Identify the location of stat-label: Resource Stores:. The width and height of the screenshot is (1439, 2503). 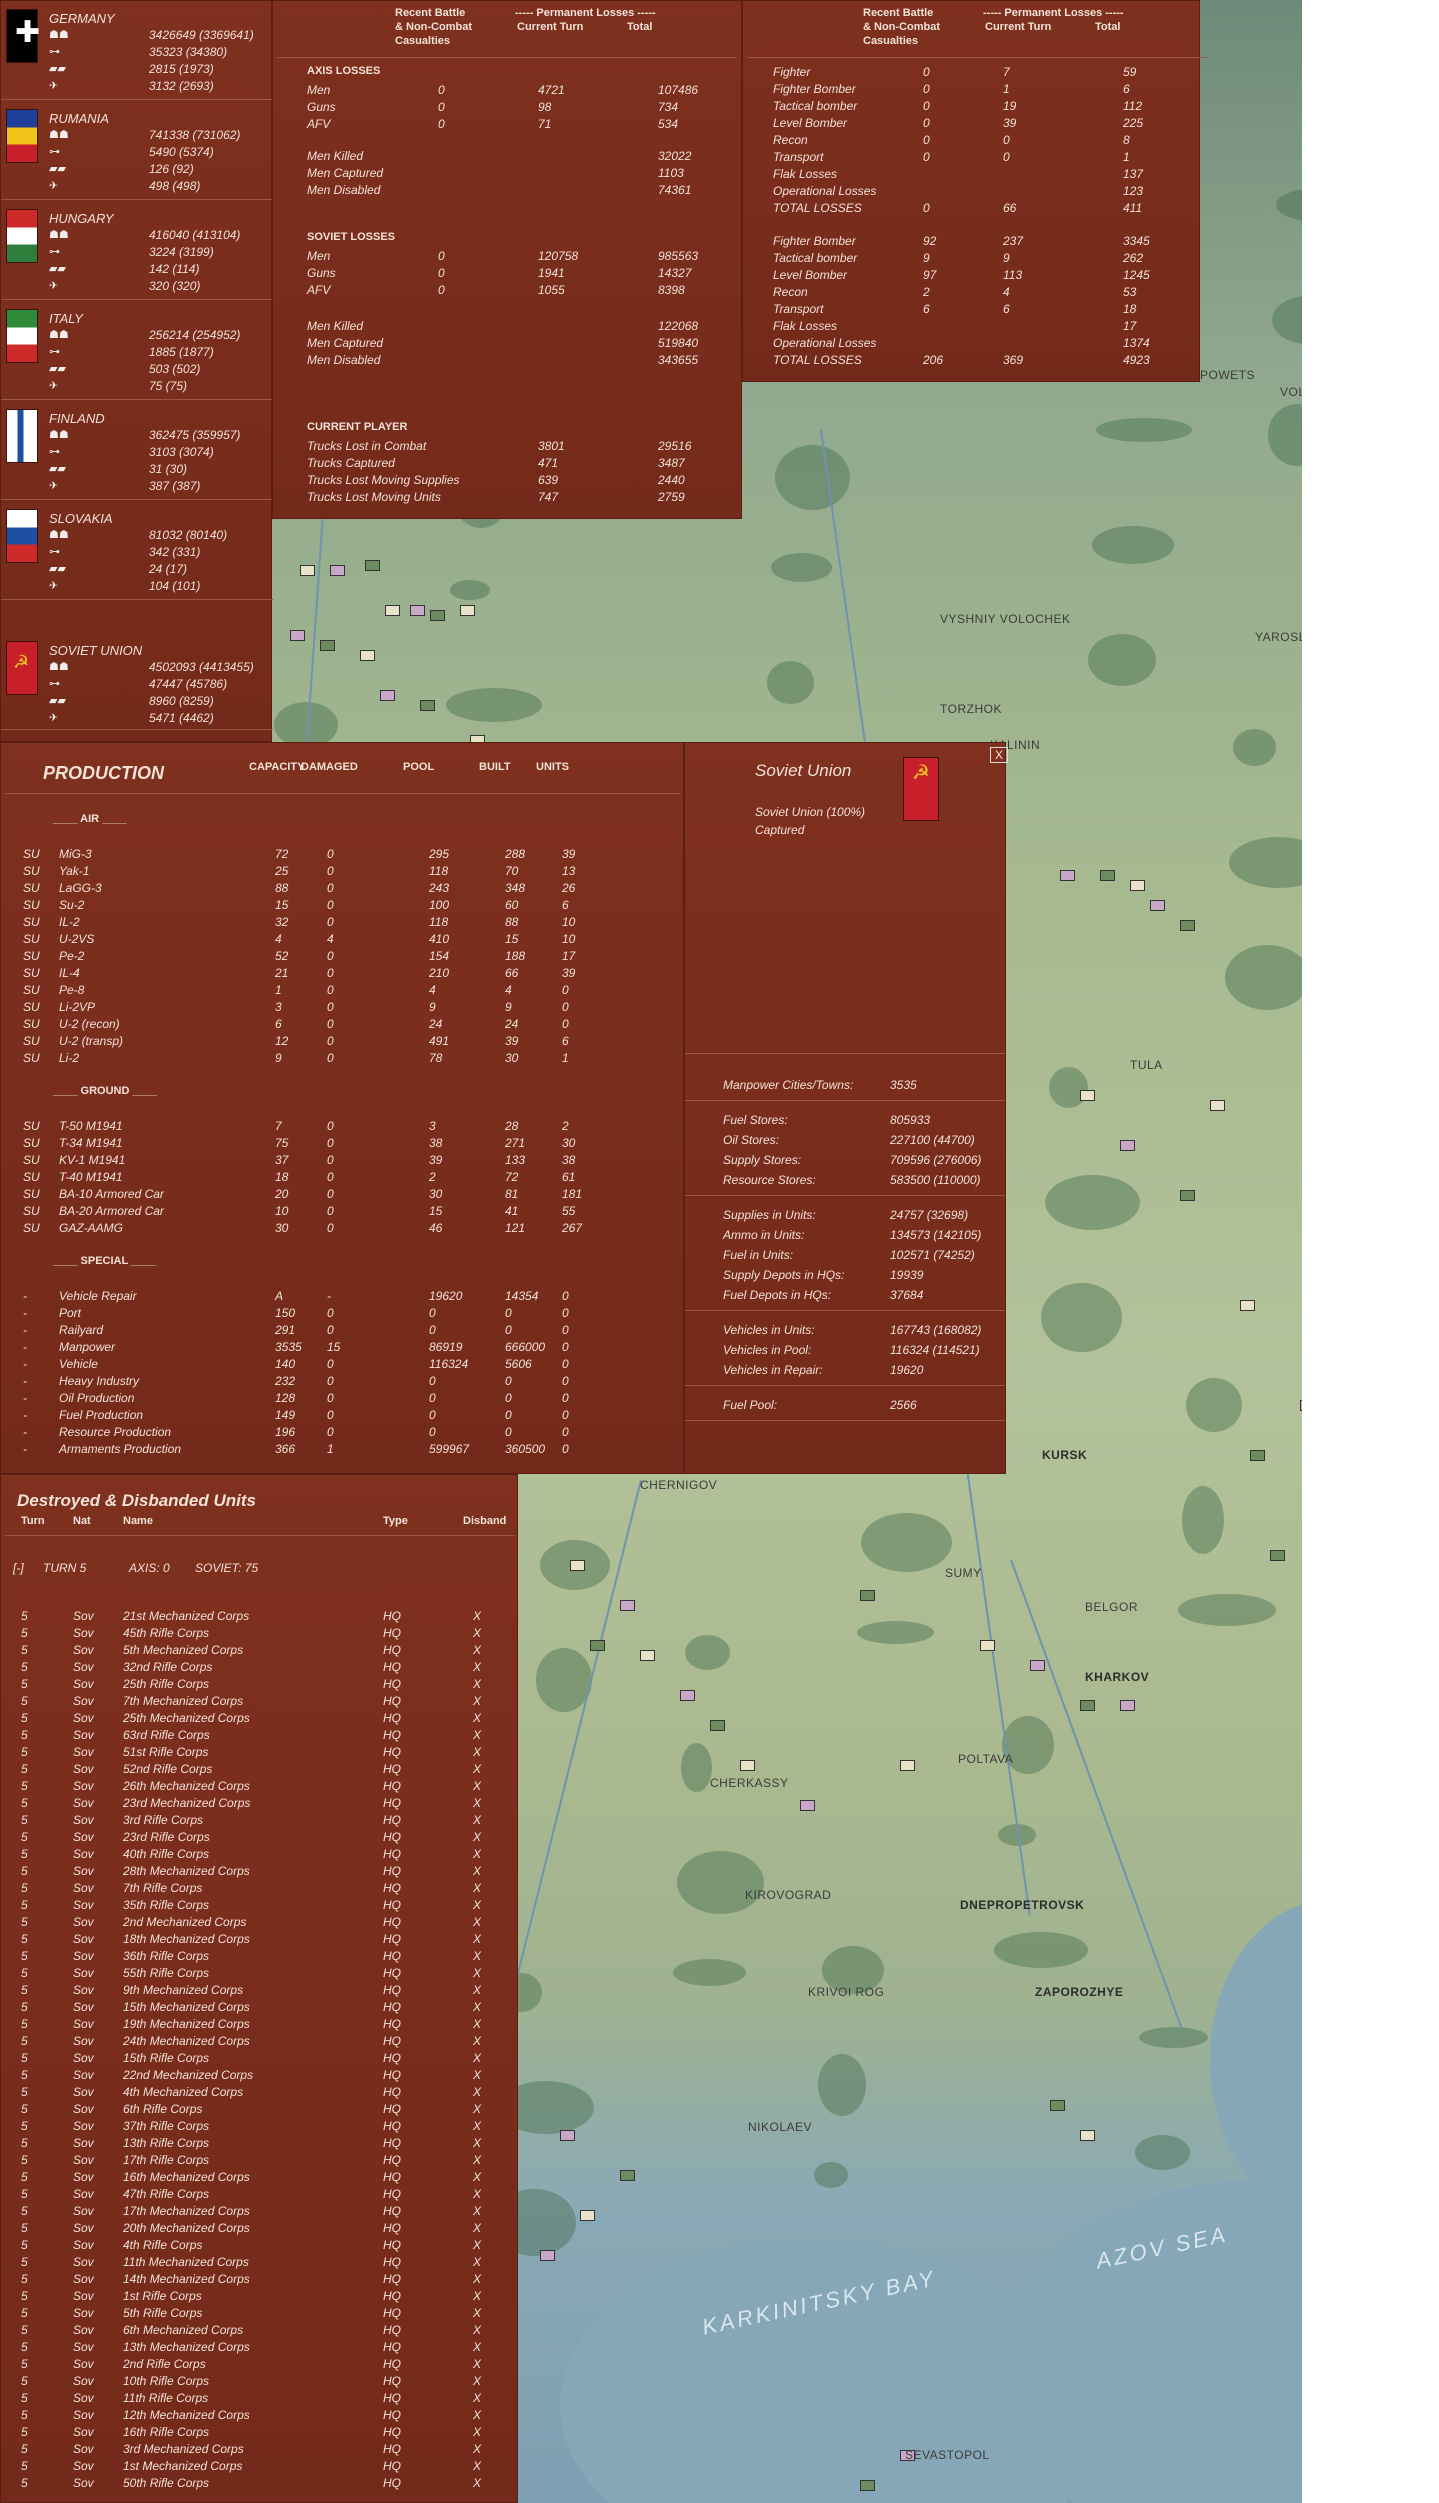
(769, 1180).